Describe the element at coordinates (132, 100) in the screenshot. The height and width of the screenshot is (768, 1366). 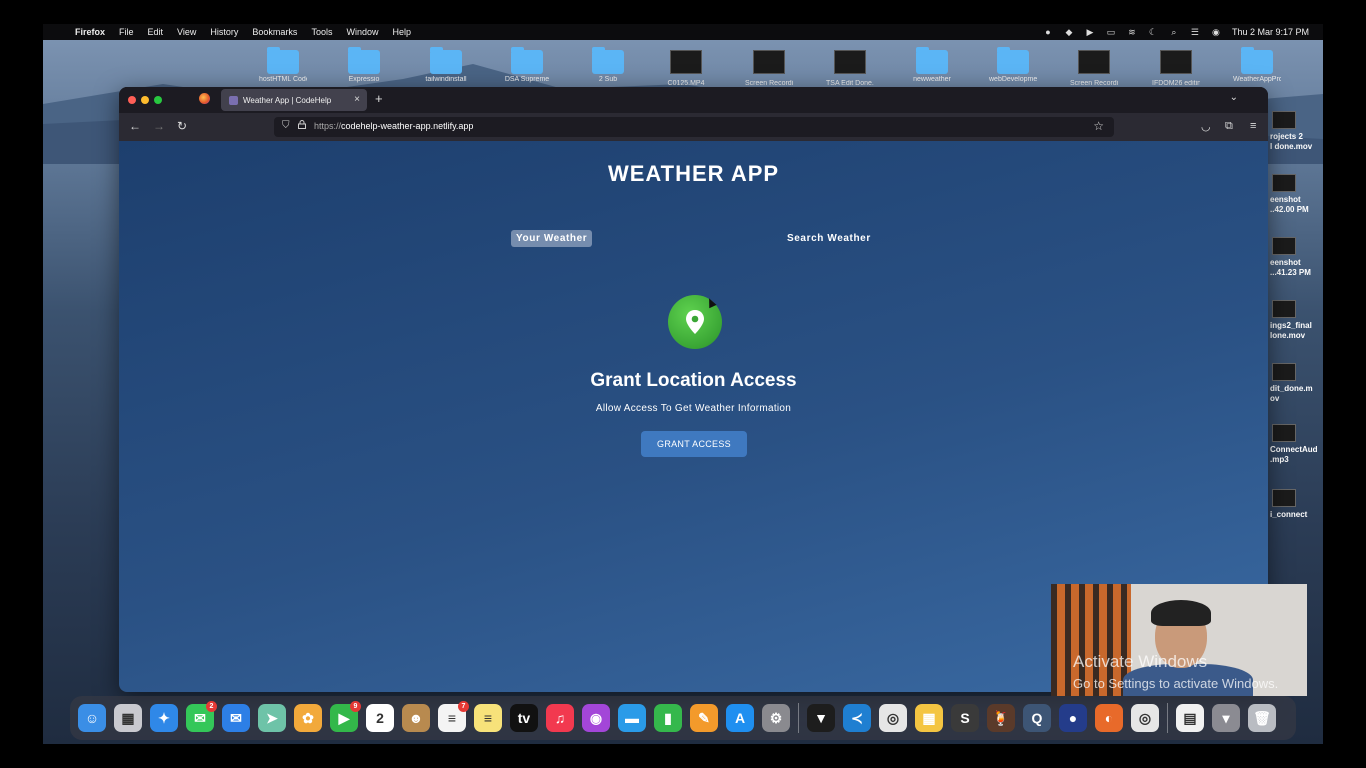
I see `close-window-button` at that location.